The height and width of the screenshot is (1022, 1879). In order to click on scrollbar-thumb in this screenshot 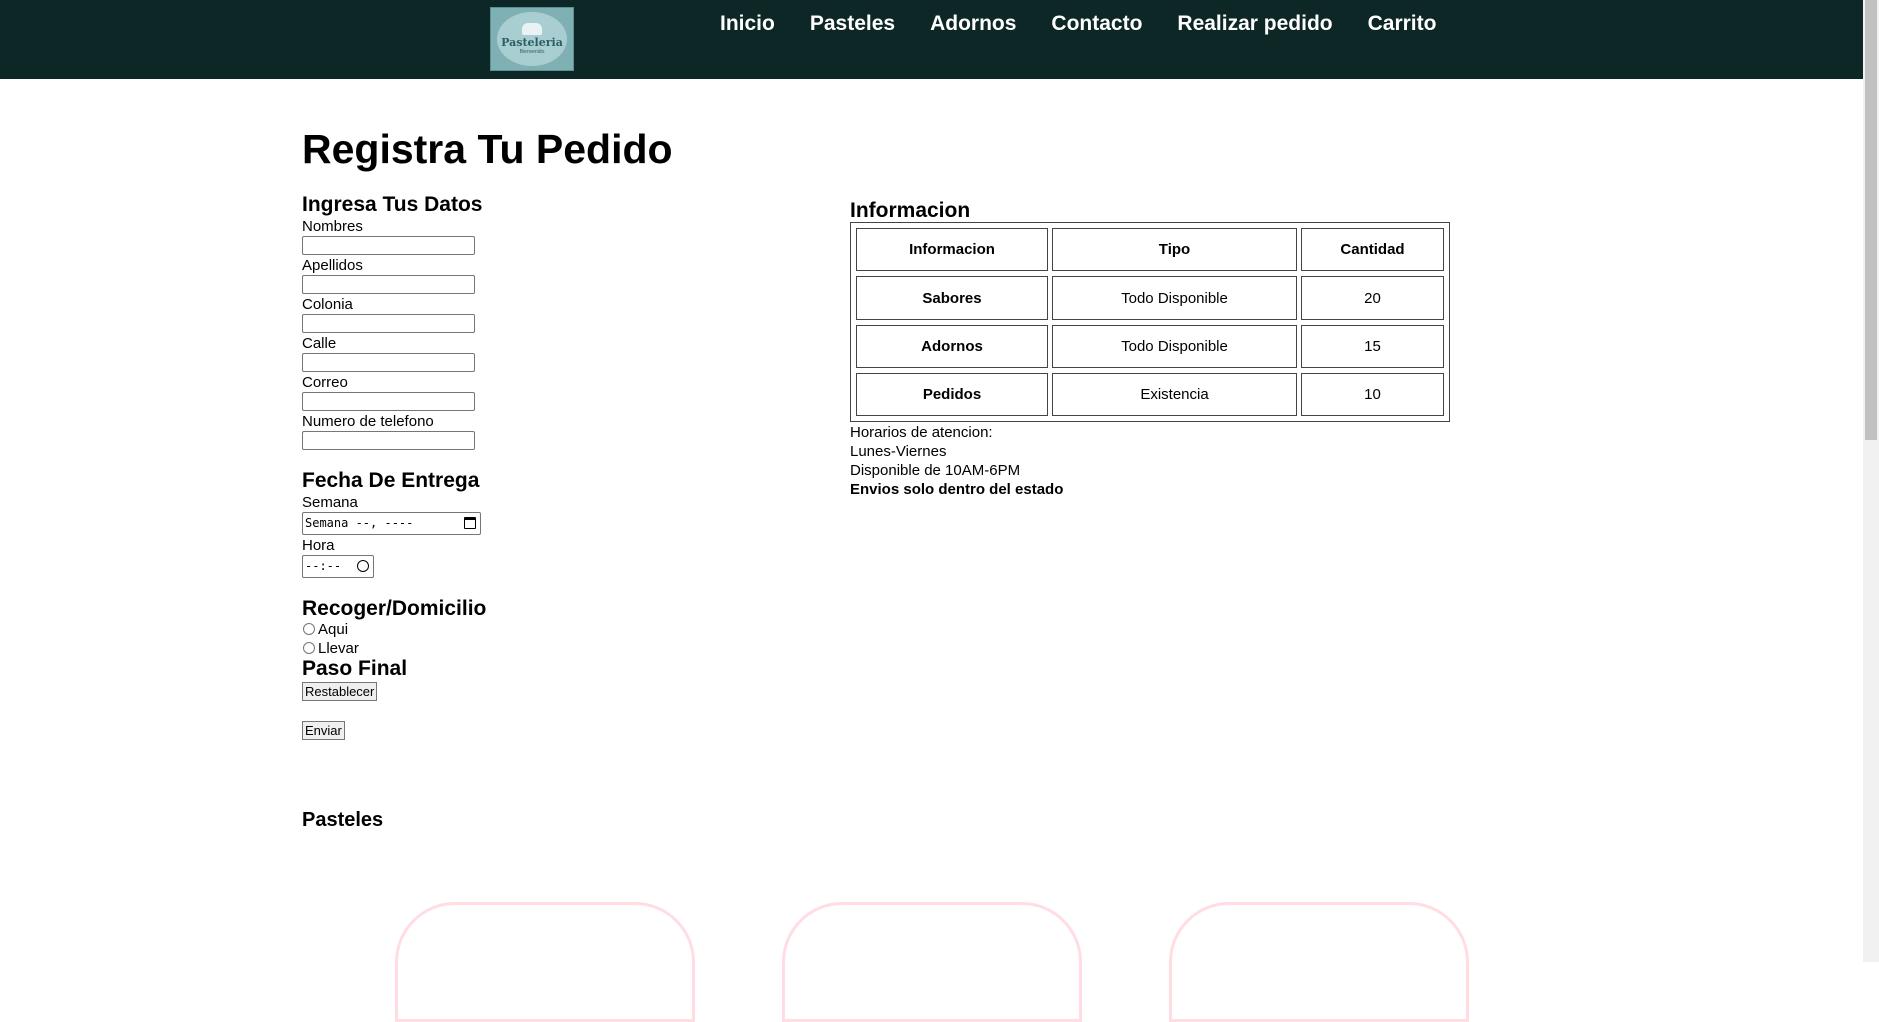, I will do `click(1871, 220)`.